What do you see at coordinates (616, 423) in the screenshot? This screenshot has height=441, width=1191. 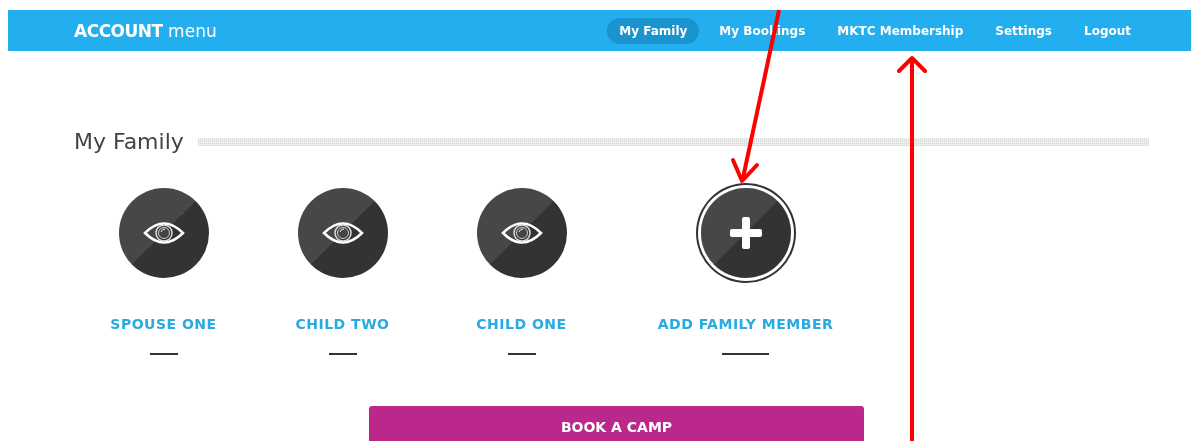 I see `book-camp-button: BOOK A CAMP` at bounding box center [616, 423].